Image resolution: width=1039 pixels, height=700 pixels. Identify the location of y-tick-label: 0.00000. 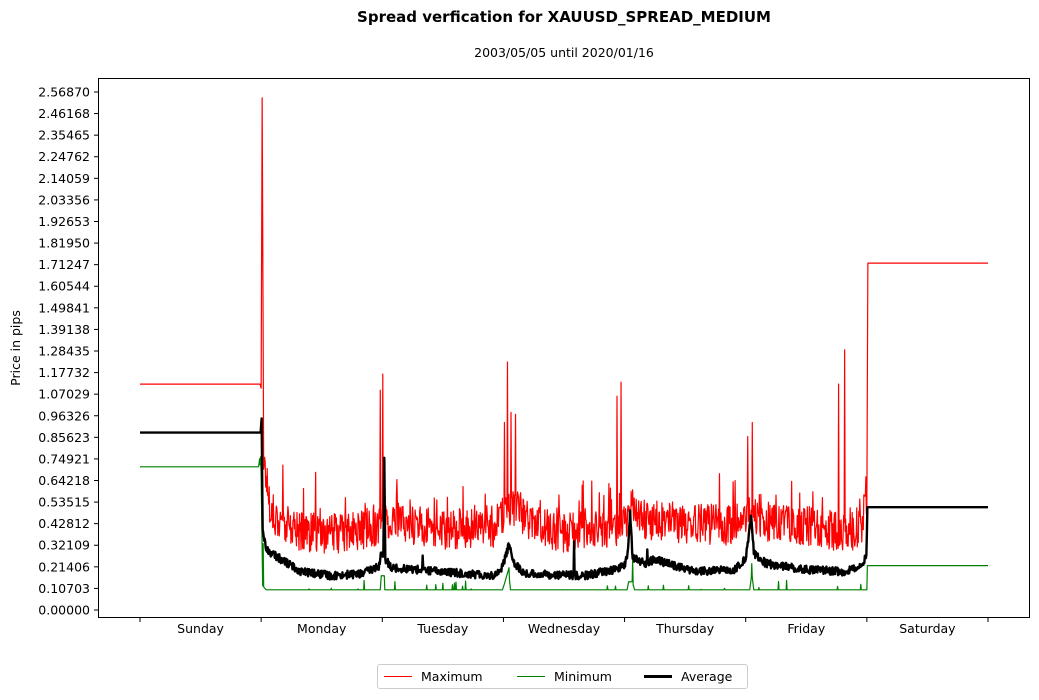
(64, 610).